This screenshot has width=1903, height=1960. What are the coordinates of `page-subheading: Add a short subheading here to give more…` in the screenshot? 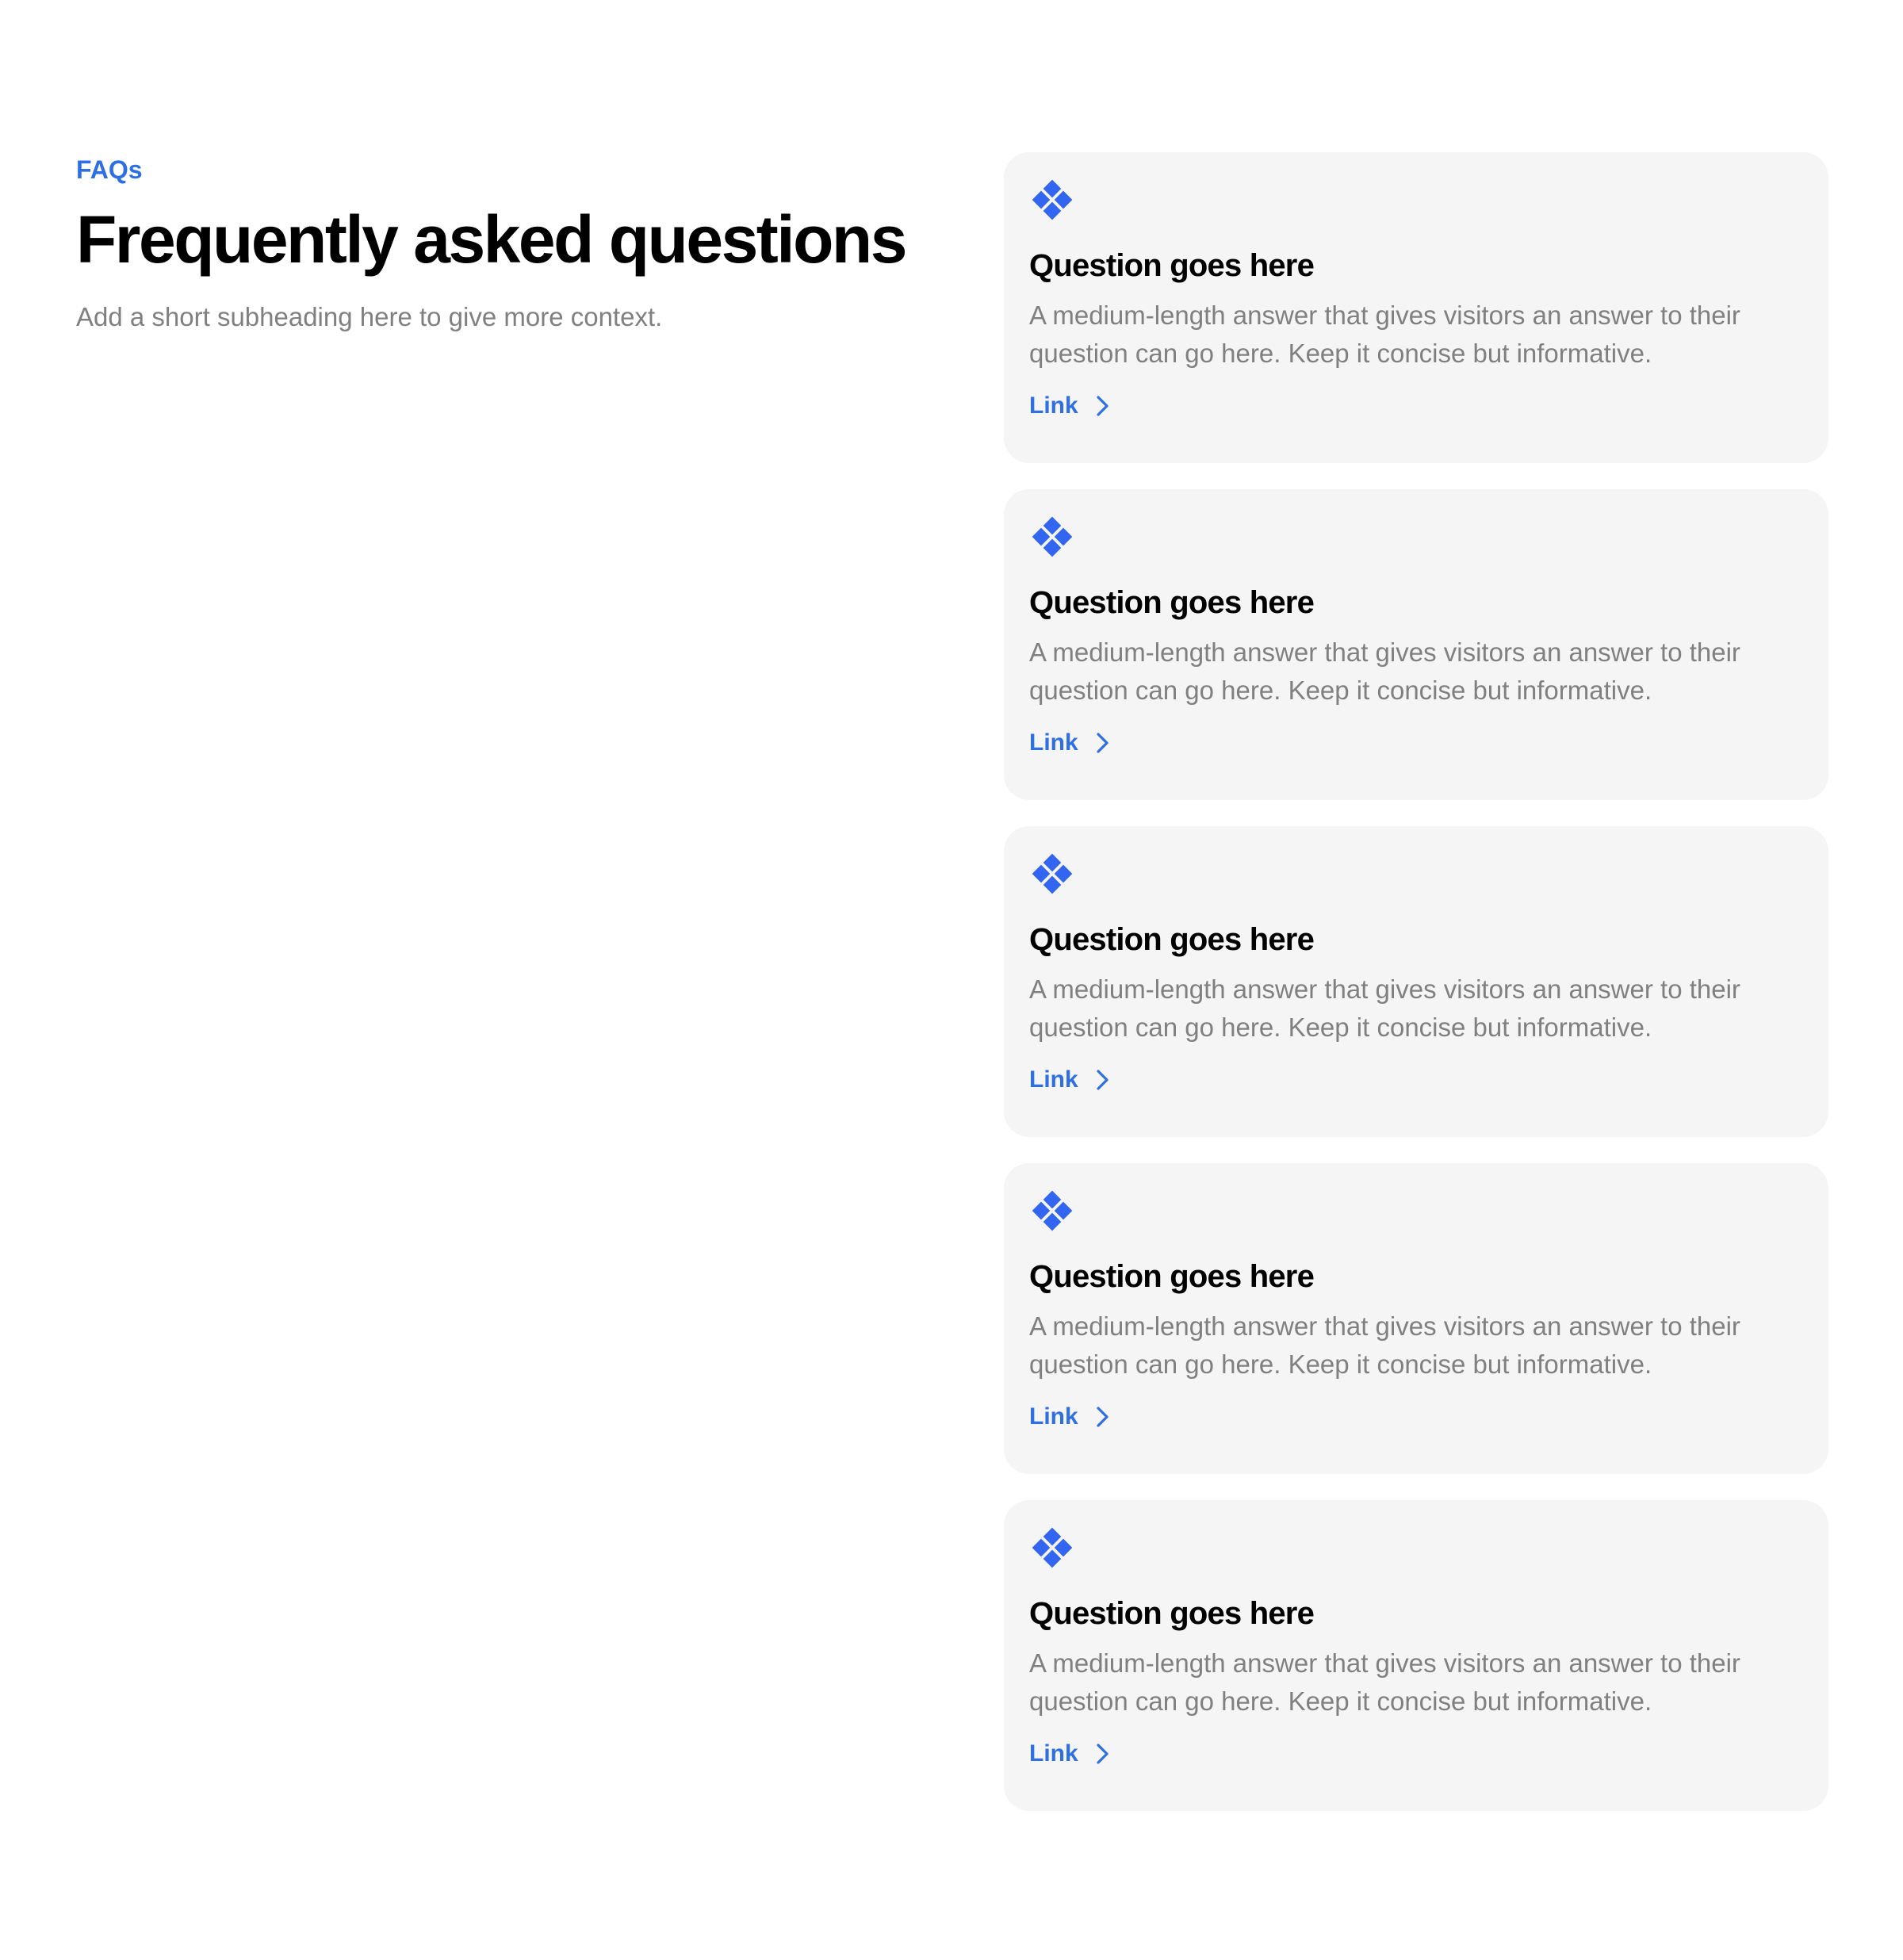 It's located at (370, 316).